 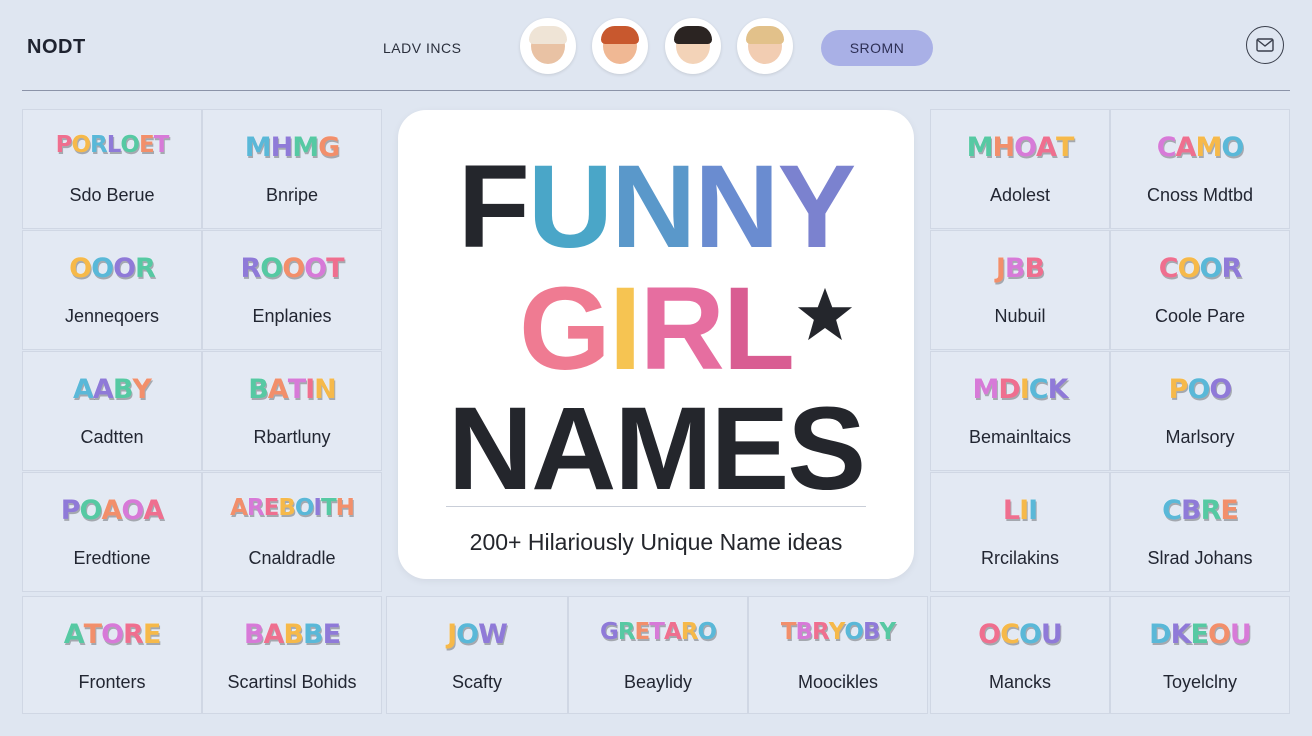 I want to click on name-card: OCOU Mancks, so click(x=1020, y=655).